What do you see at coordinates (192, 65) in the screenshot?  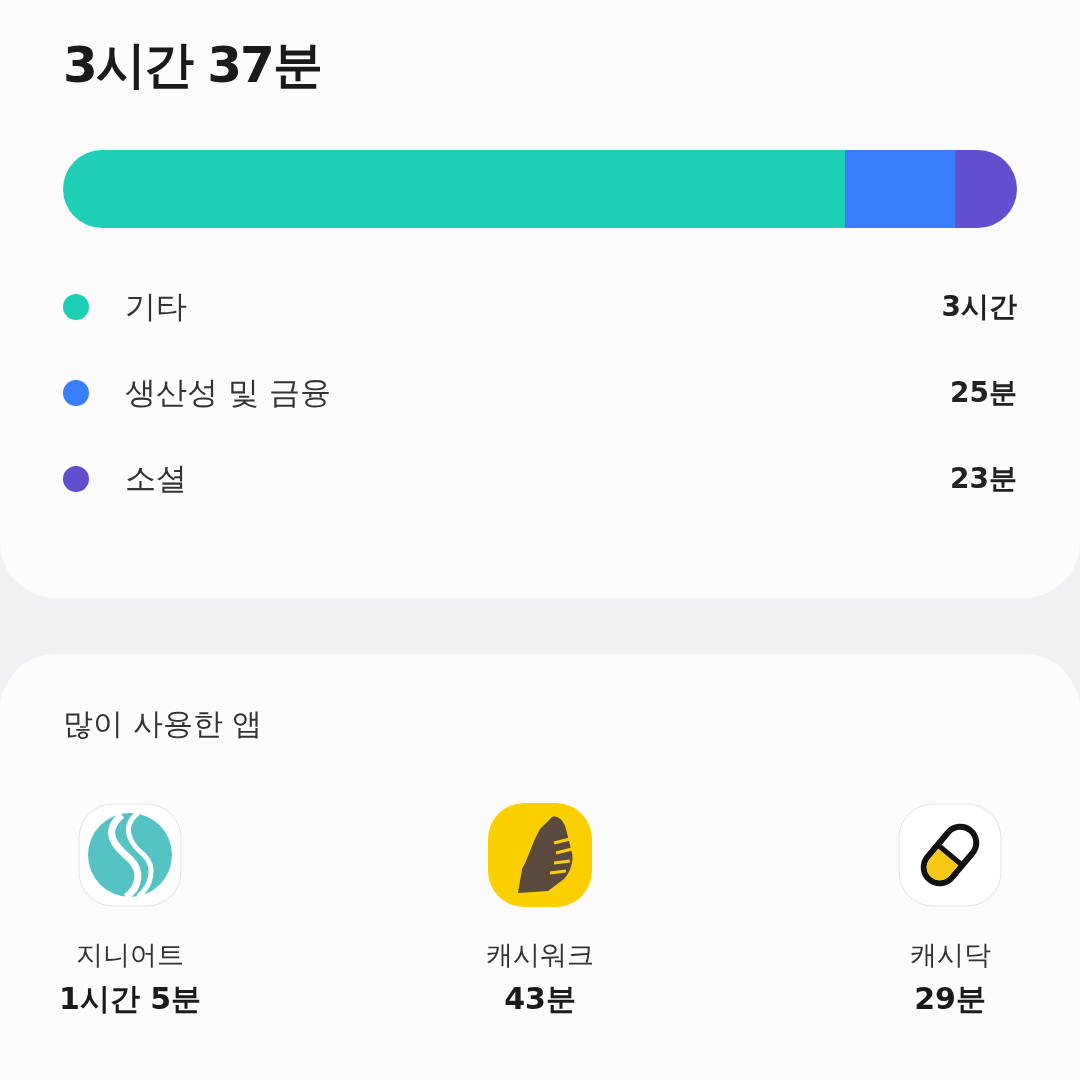 I see `total-time: 3시간 37분` at bounding box center [192, 65].